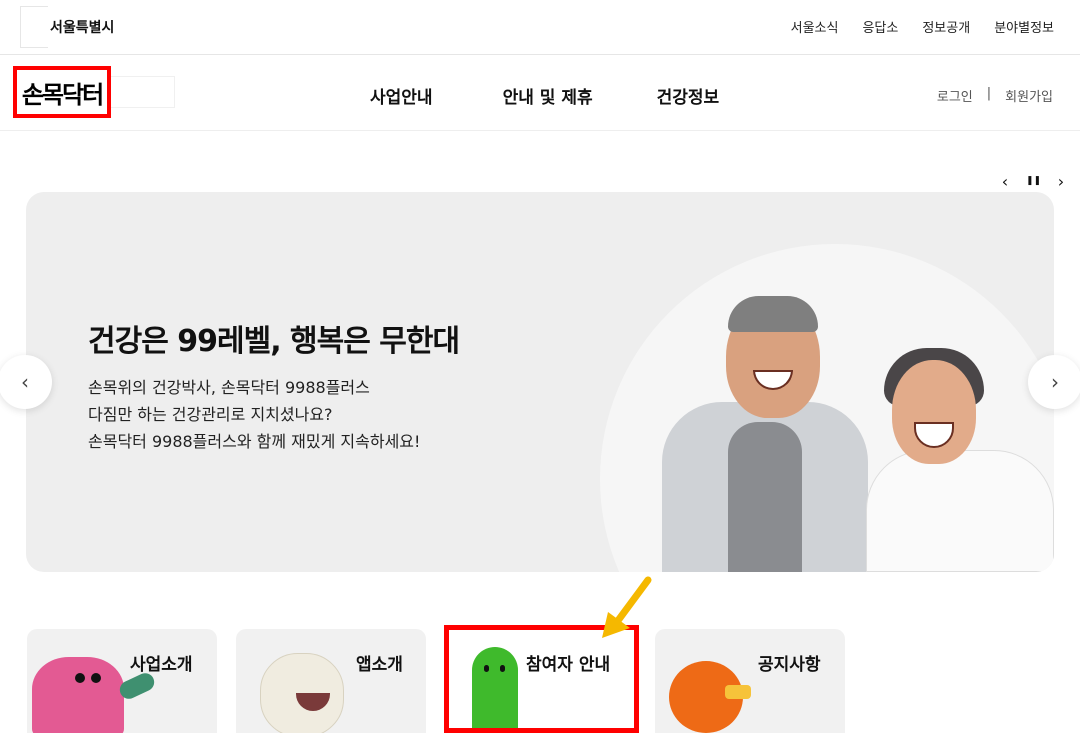 This screenshot has width=1080, height=733. Describe the element at coordinates (274, 341) in the screenshot. I see `hero-title: 건강은 99레벨, 행복은 무한대` at that location.